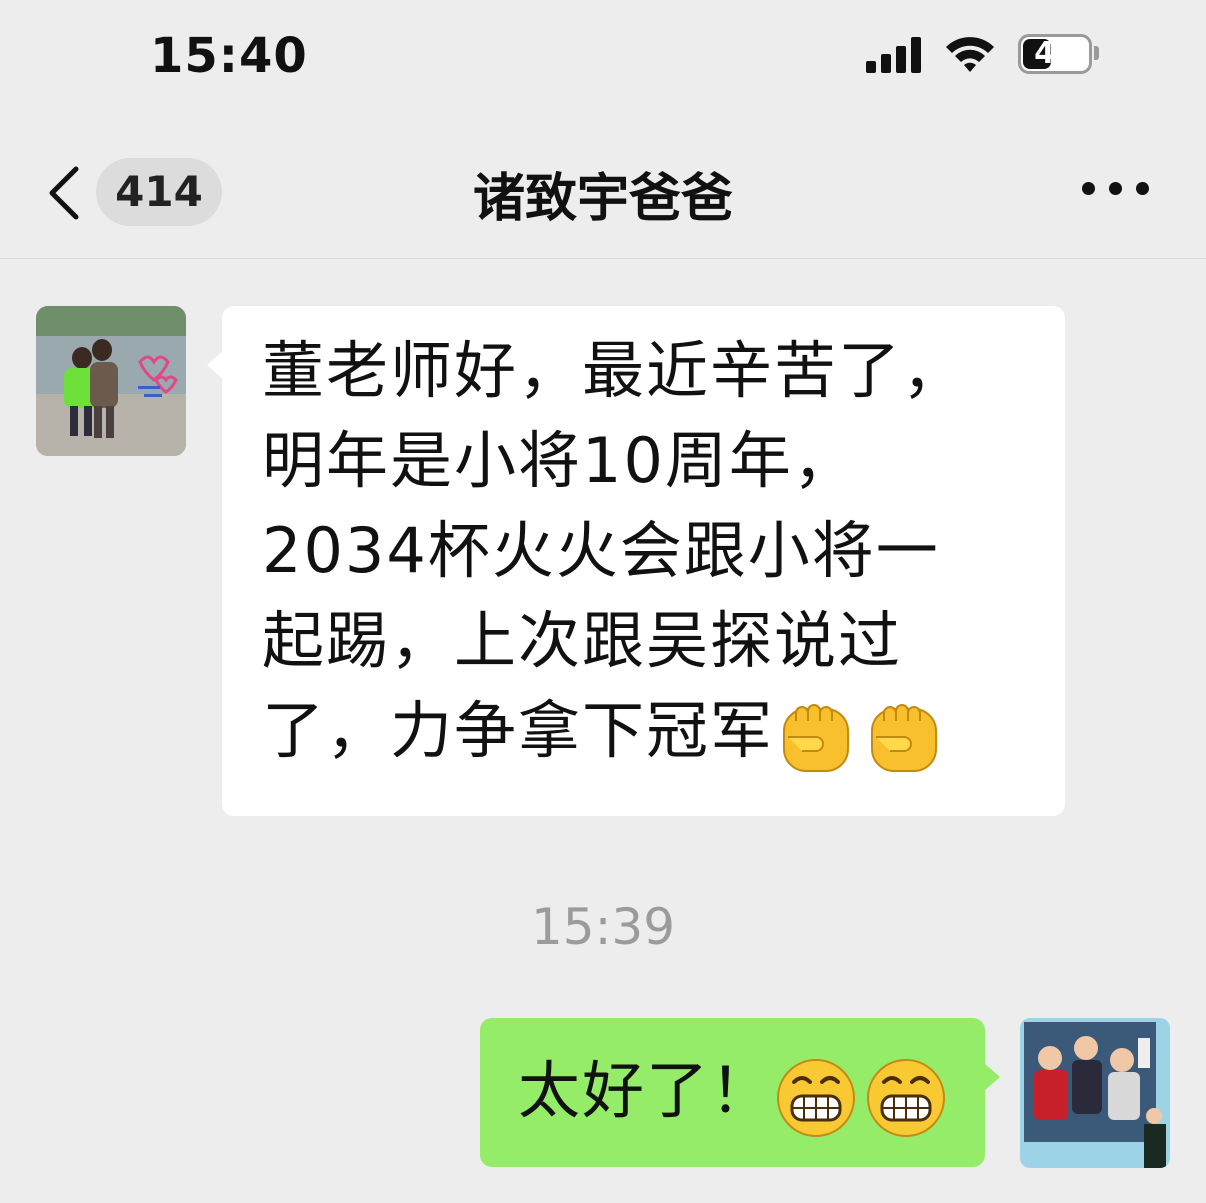 The image size is (1206, 1203). Describe the element at coordinates (970, 54) in the screenshot. I see `wifi-icon` at that location.